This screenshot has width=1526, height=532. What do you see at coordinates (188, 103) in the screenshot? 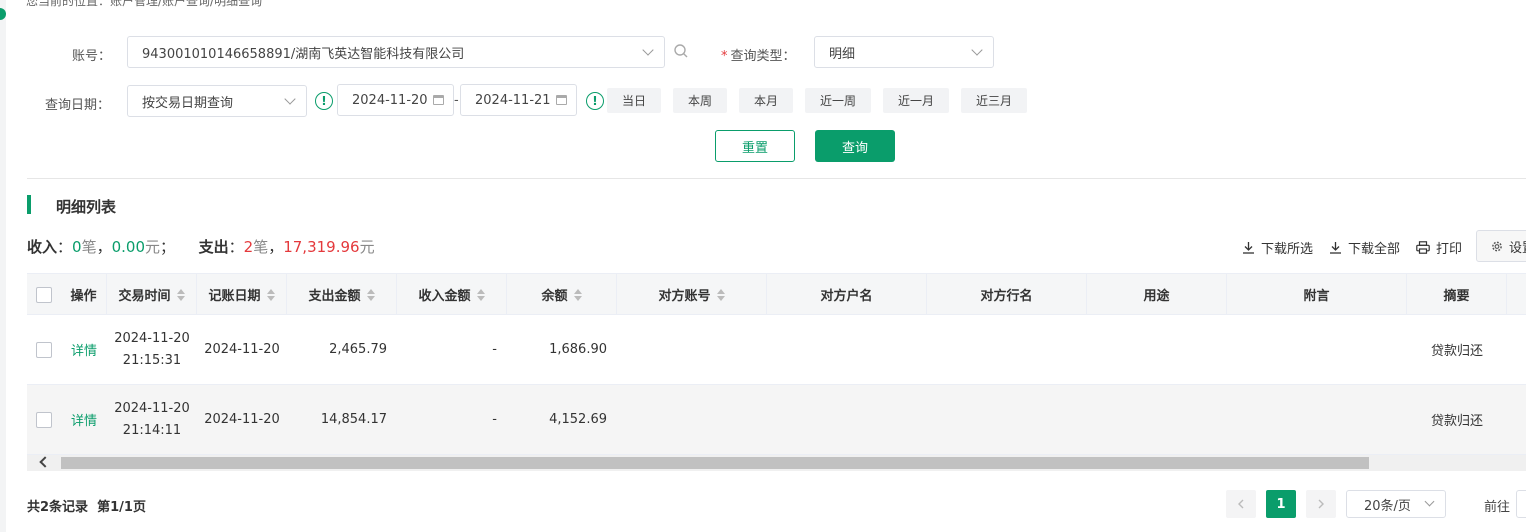
I see `date-mode-value: 按交易日期查询` at bounding box center [188, 103].